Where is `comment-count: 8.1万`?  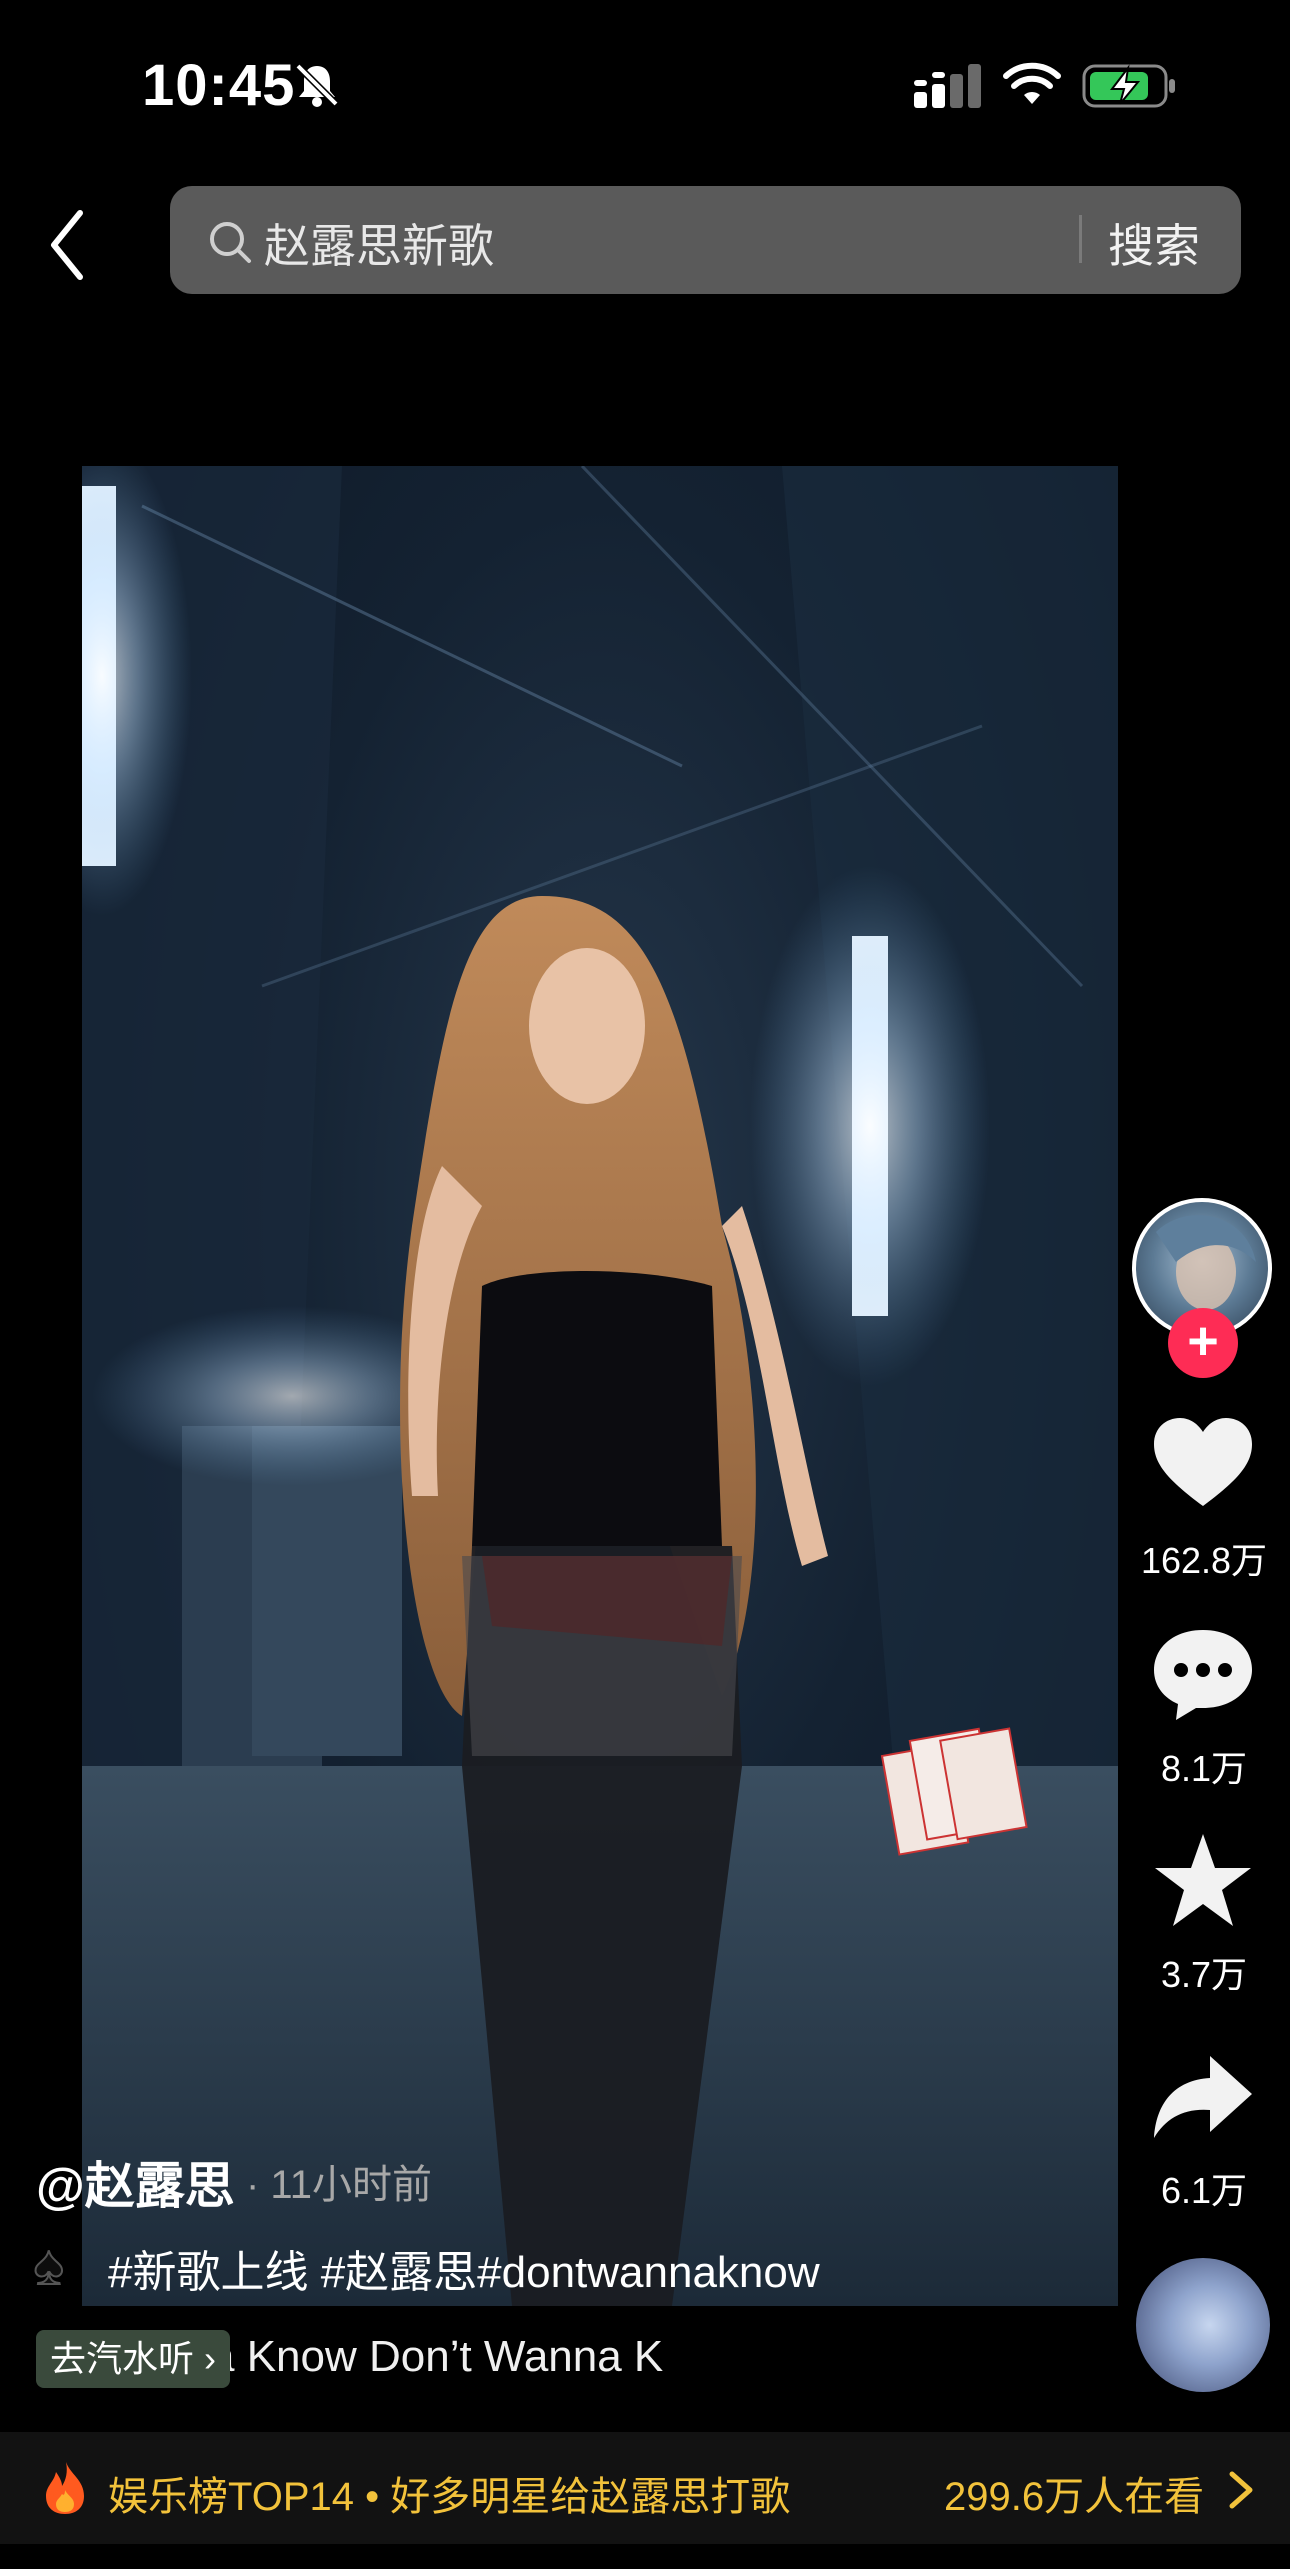
comment-count: 8.1万 is located at coordinates (1204, 1768).